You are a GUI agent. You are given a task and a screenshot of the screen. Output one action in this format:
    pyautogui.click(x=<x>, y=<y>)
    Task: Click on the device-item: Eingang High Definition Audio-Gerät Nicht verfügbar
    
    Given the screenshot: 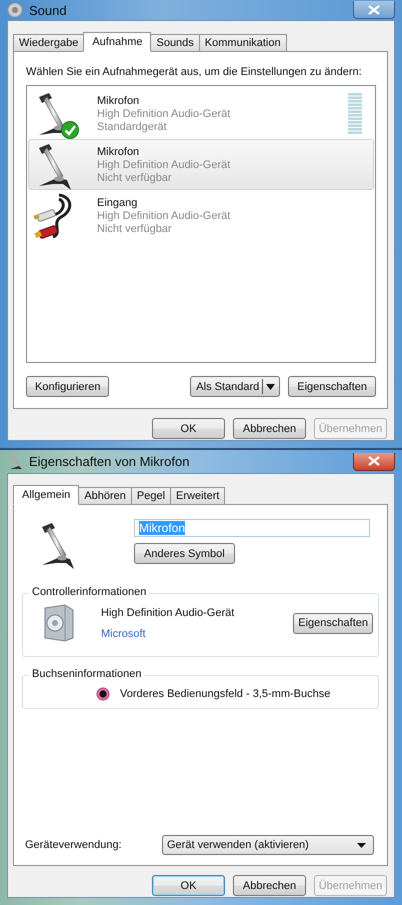 What is the action you would take?
    pyautogui.click(x=201, y=215)
    